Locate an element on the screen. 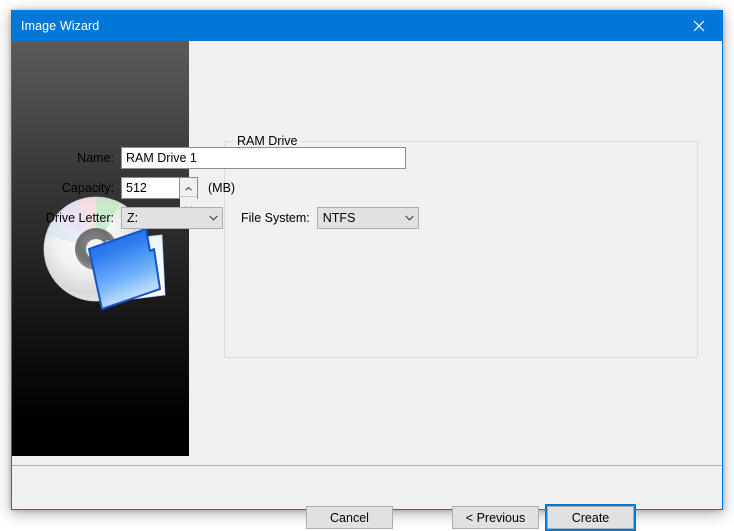  capacity-stepper is located at coordinates (159, 196).